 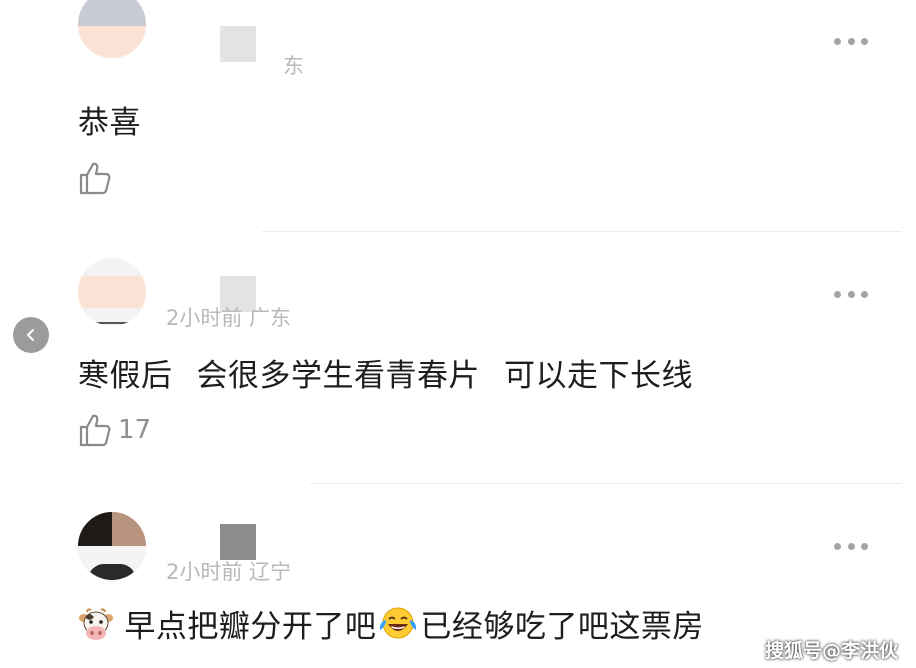 What do you see at coordinates (135, 430) in the screenshot?
I see `like-count: 17` at bounding box center [135, 430].